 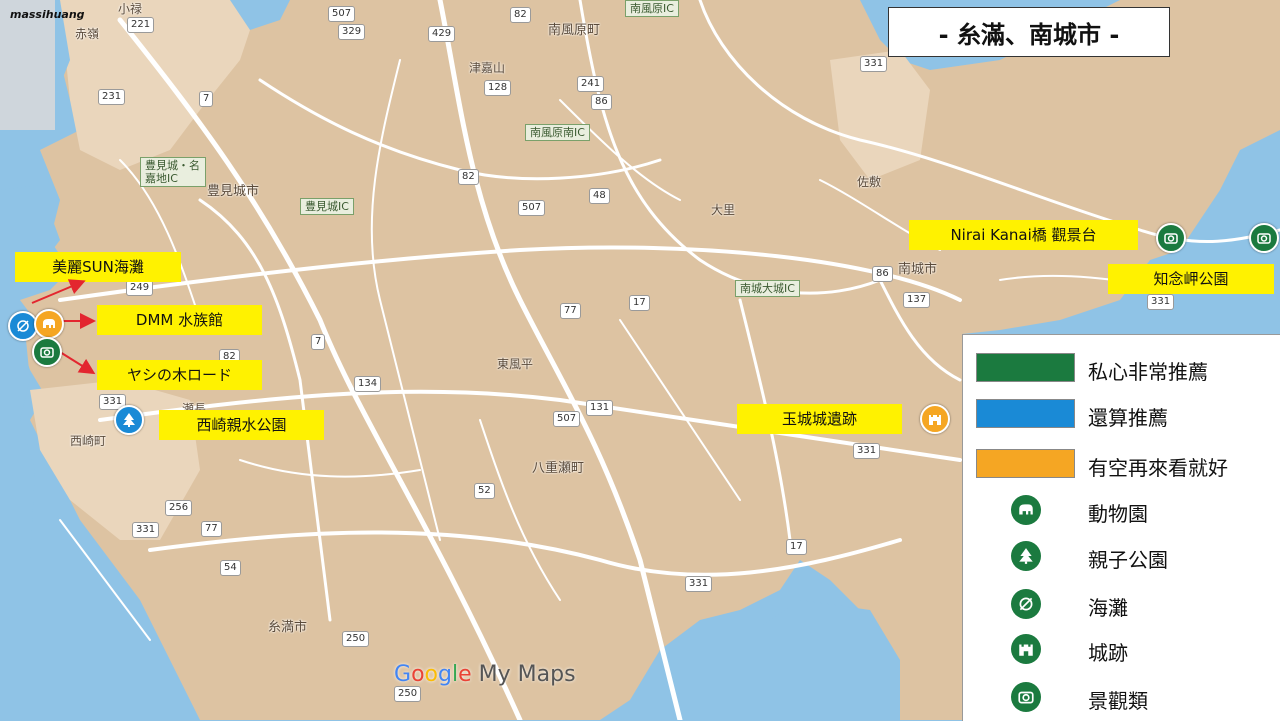 What do you see at coordinates (241, 425) in the screenshot?
I see `callout-nishizaki-park: 西崎親水公園` at bounding box center [241, 425].